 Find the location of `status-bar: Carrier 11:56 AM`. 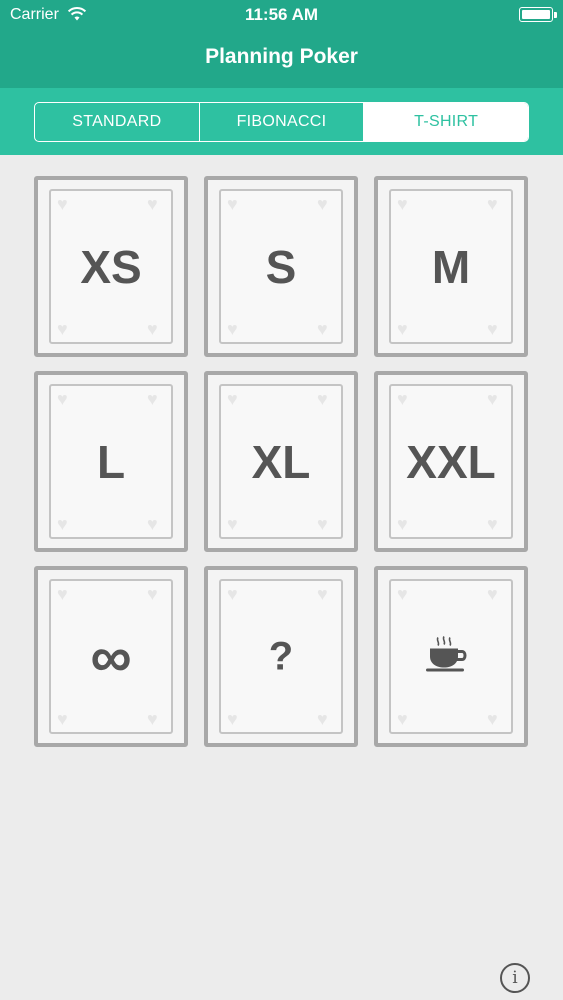

status-bar: Carrier 11:56 AM is located at coordinates (281, 15).